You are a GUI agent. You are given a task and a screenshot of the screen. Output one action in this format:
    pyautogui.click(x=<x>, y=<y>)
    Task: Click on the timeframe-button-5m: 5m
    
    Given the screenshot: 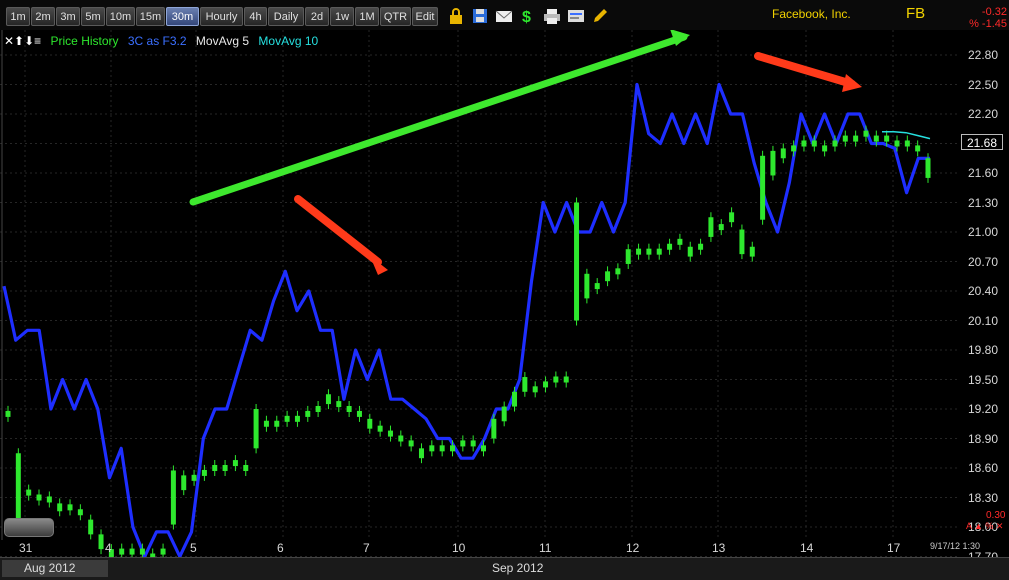 What is the action you would take?
    pyautogui.click(x=93, y=16)
    